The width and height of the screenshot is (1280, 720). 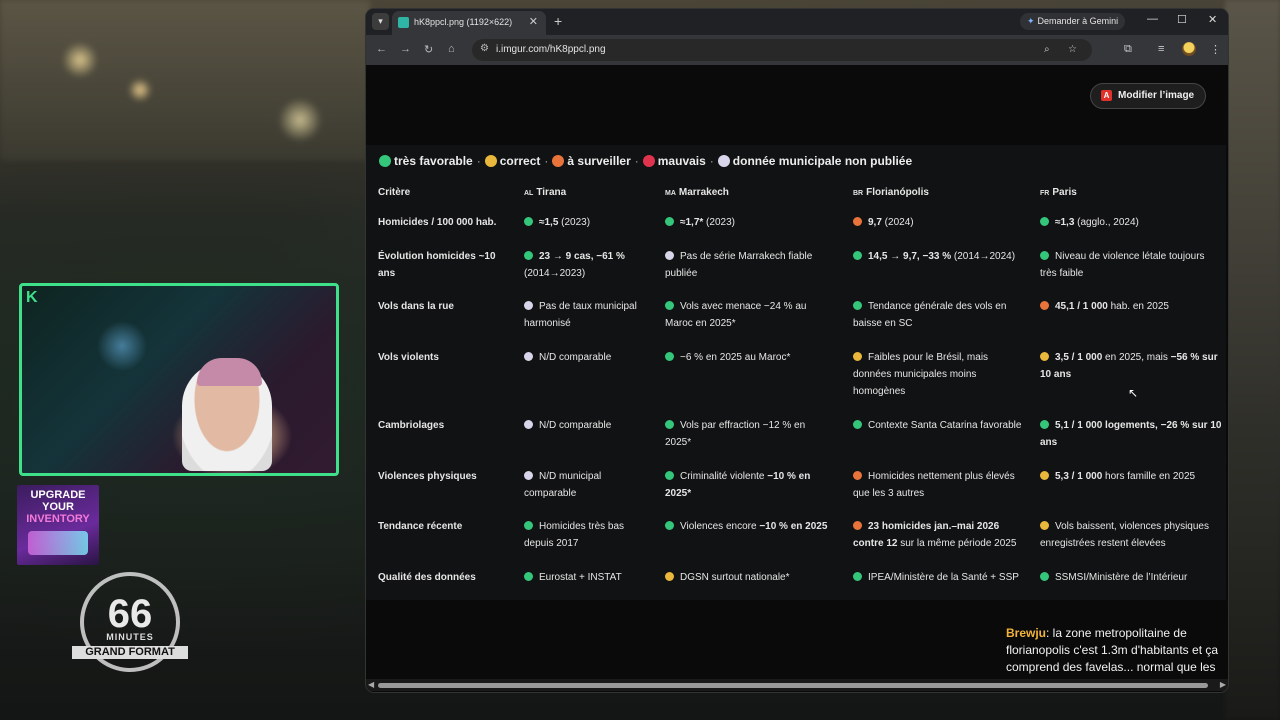 I want to click on 66-minutes-logo: 66 MINUTES GRAND FORMAT, so click(x=130, y=622).